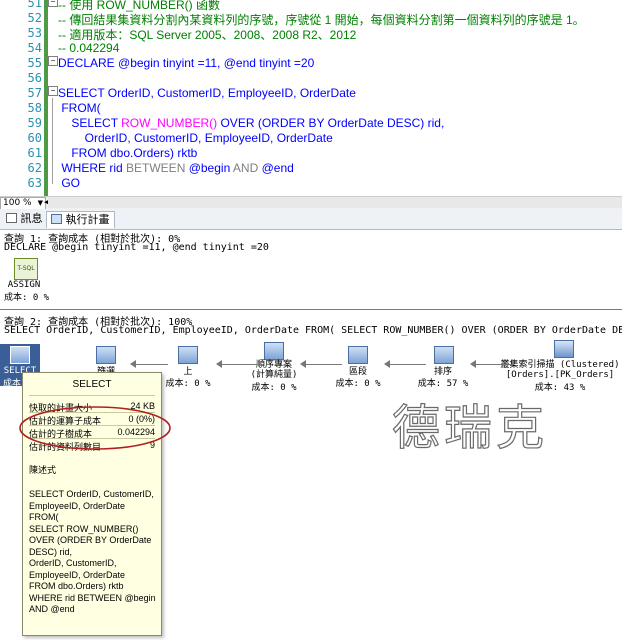  I want to click on code-line: GO, so click(69, 183).